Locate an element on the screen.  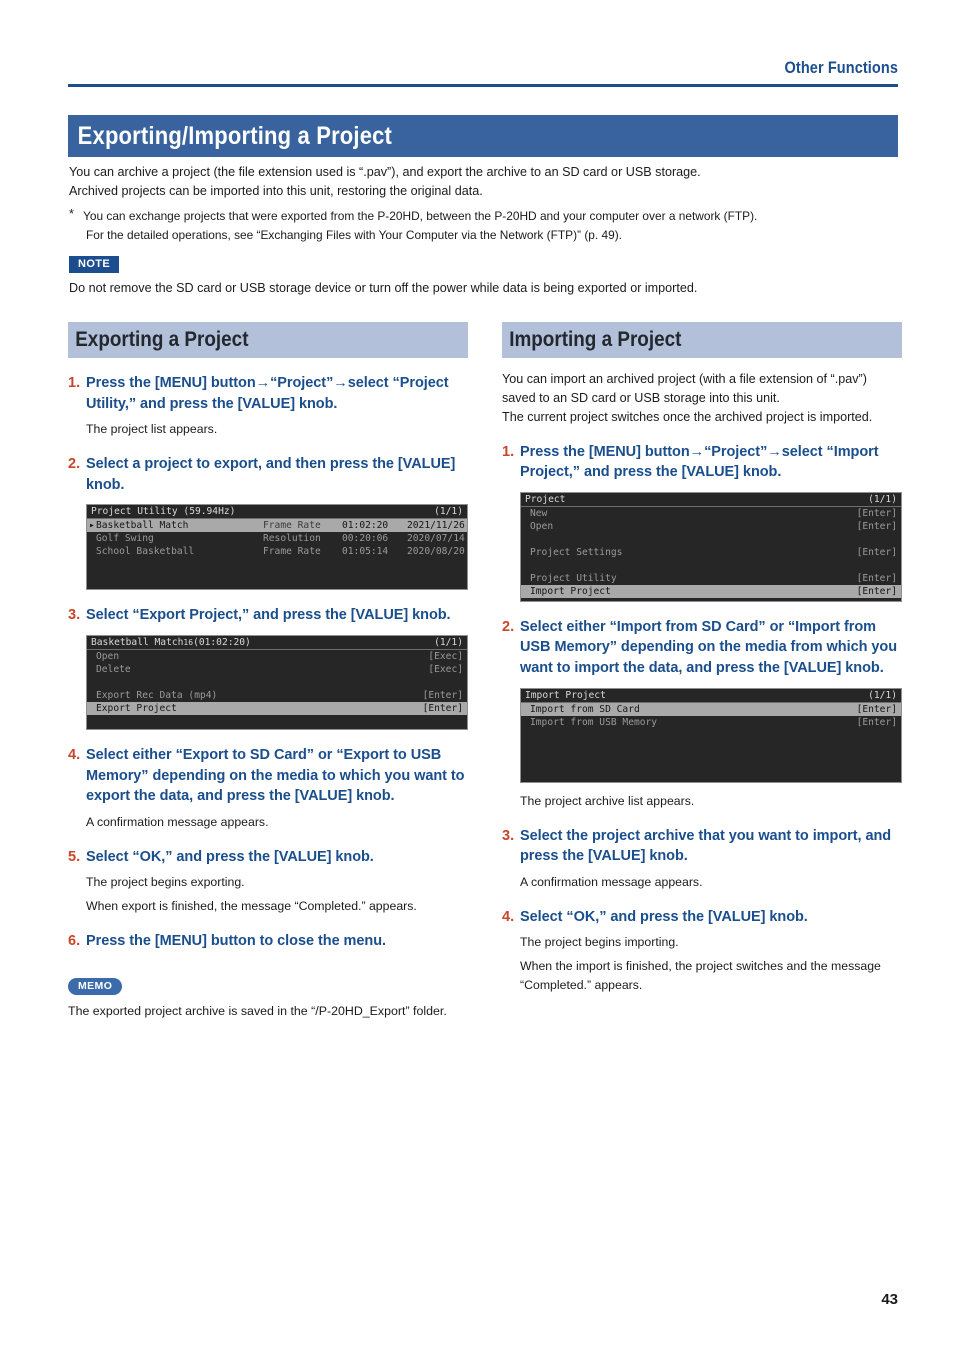
lcd-row: New [Enter] is located at coordinates (711, 513).